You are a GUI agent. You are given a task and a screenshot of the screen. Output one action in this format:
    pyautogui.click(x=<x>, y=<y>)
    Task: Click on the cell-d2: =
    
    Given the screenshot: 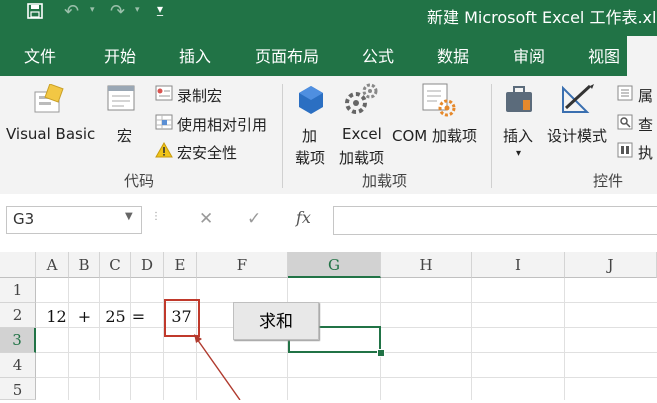 What is the action you would take?
    pyautogui.click(x=138, y=316)
    